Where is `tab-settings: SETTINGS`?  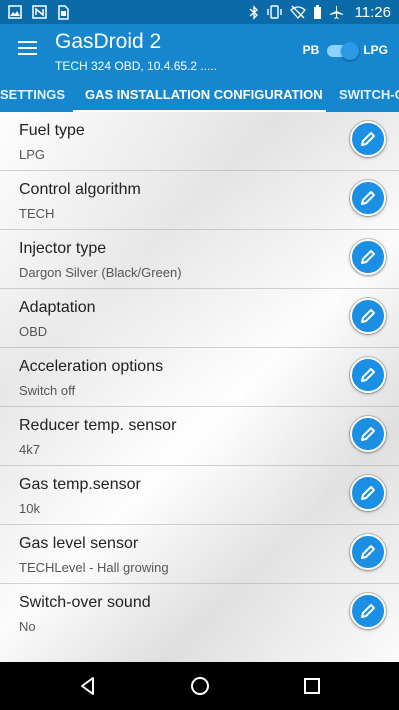 tab-settings: SETTINGS is located at coordinates (32, 95).